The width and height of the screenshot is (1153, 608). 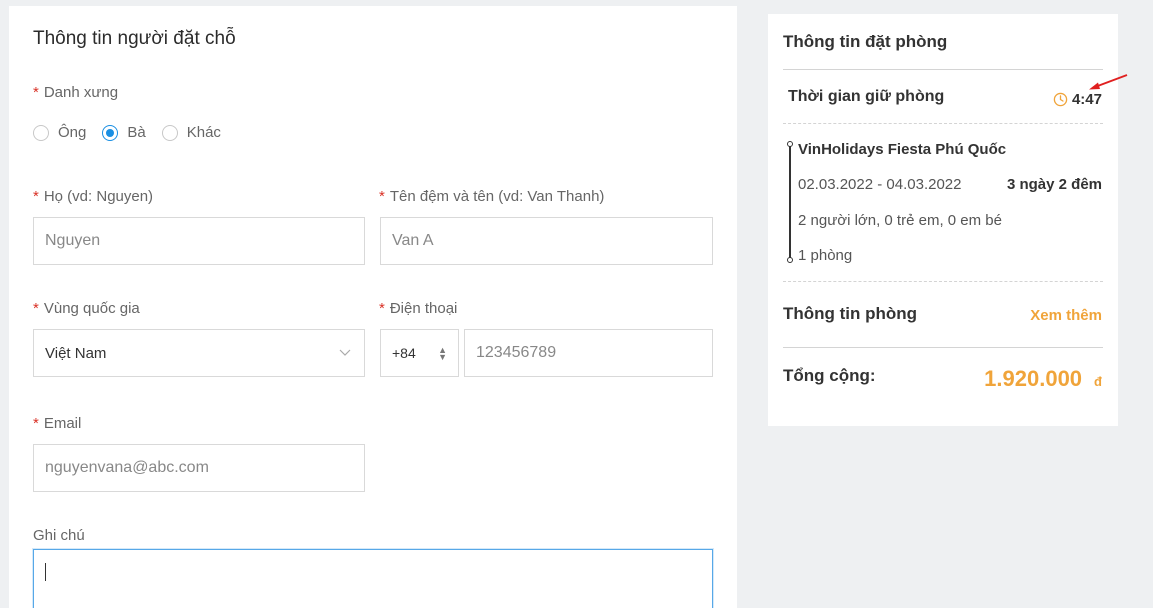 I want to click on form-title: Thông tin người đặt chỗ, so click(x=134, y=38).